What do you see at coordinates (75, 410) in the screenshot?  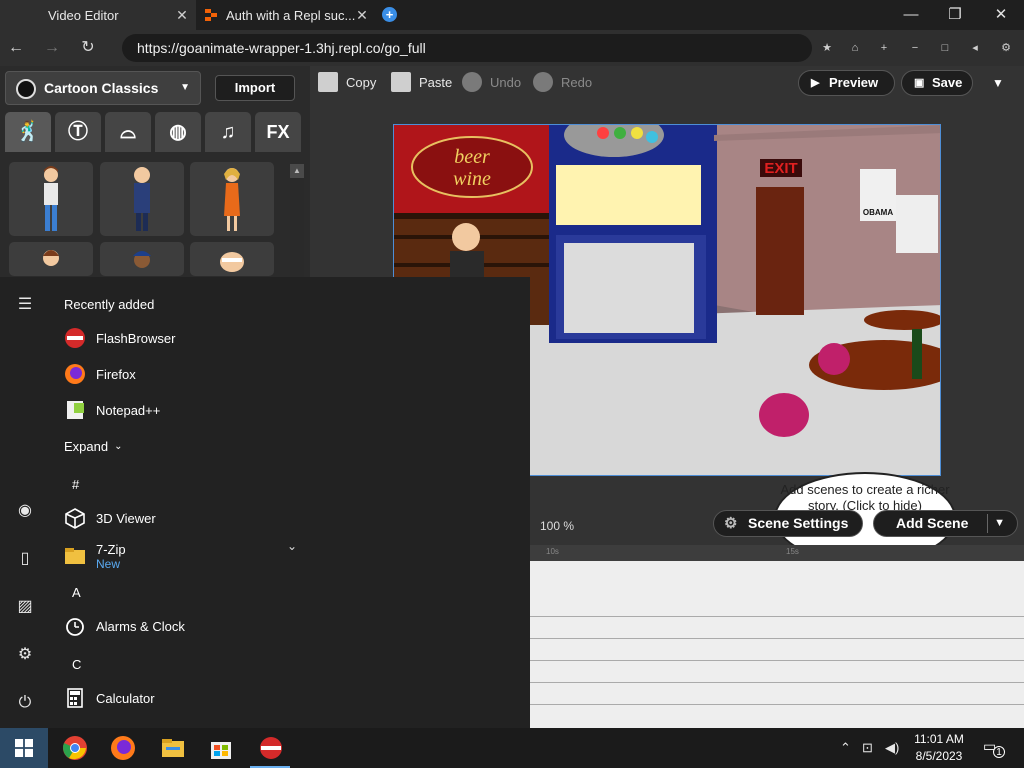 I see `notepad-plus-plus-icon` at bounding box center [75, 410].